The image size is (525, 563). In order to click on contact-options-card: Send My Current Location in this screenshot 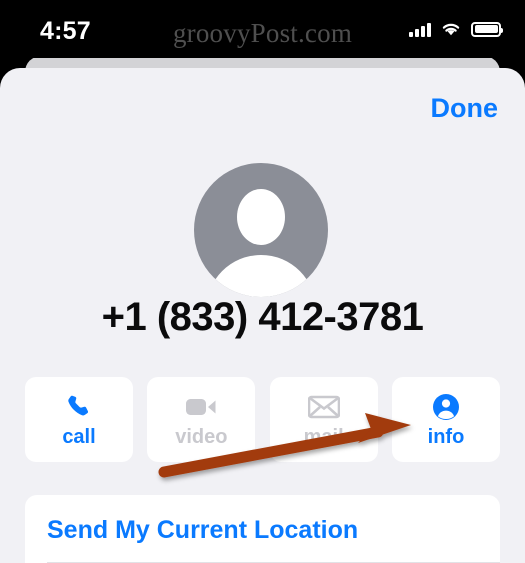, I will do `click(262, 529)`.